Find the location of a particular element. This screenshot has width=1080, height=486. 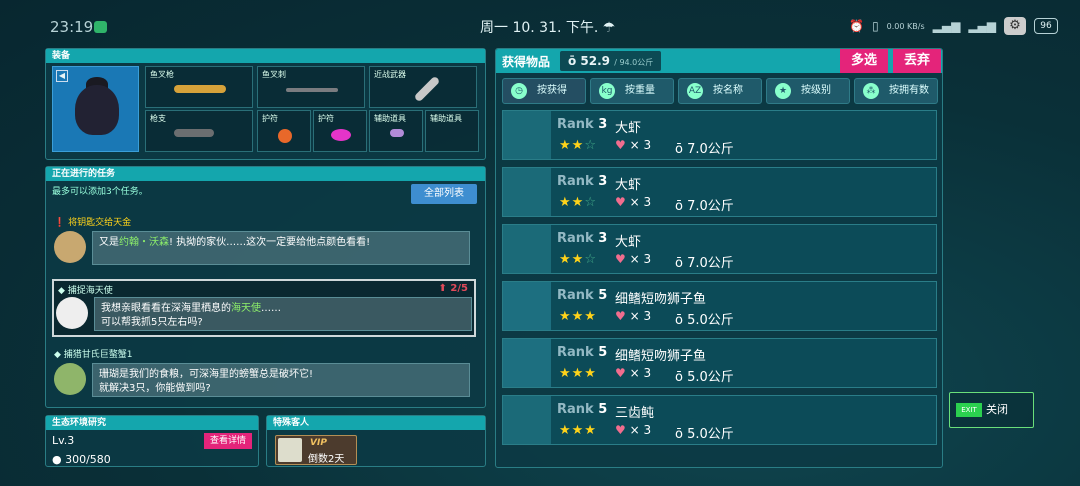

vibrate-icon: ▯ is located at coordinates (875, 26).